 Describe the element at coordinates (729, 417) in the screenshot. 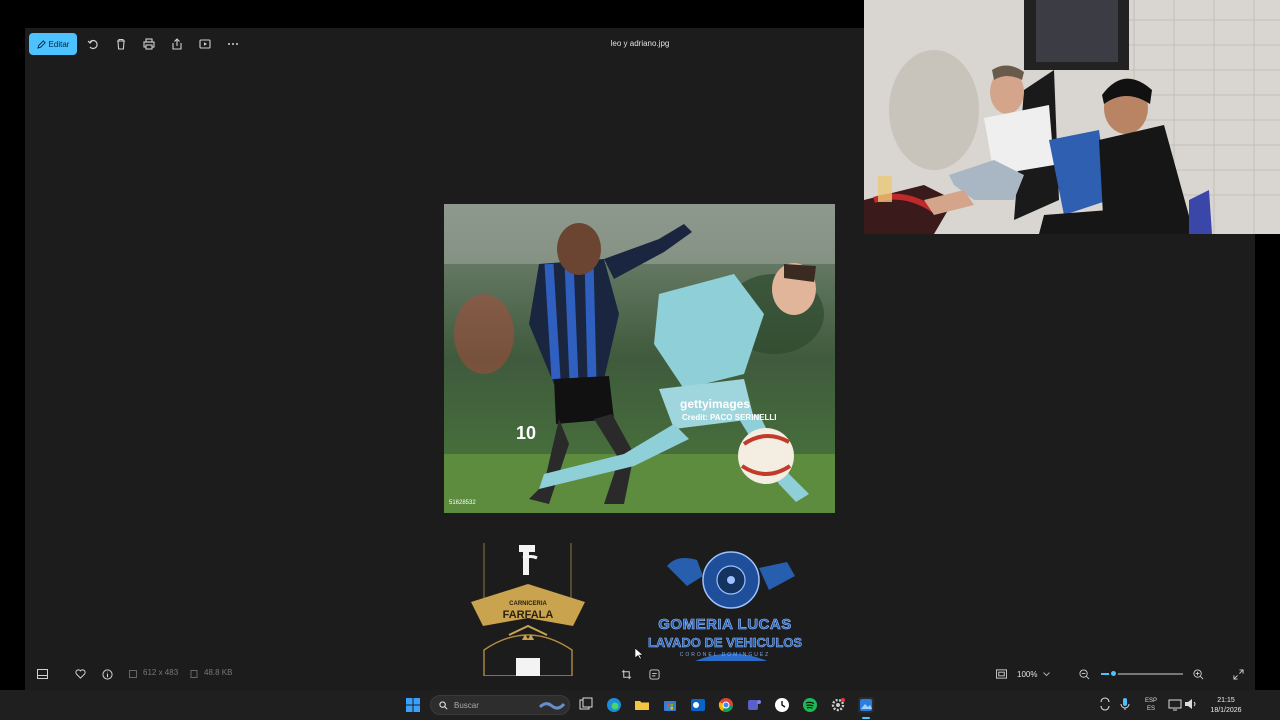

I see `photo-credit: Credit: PACO SERINELLI` at that location.